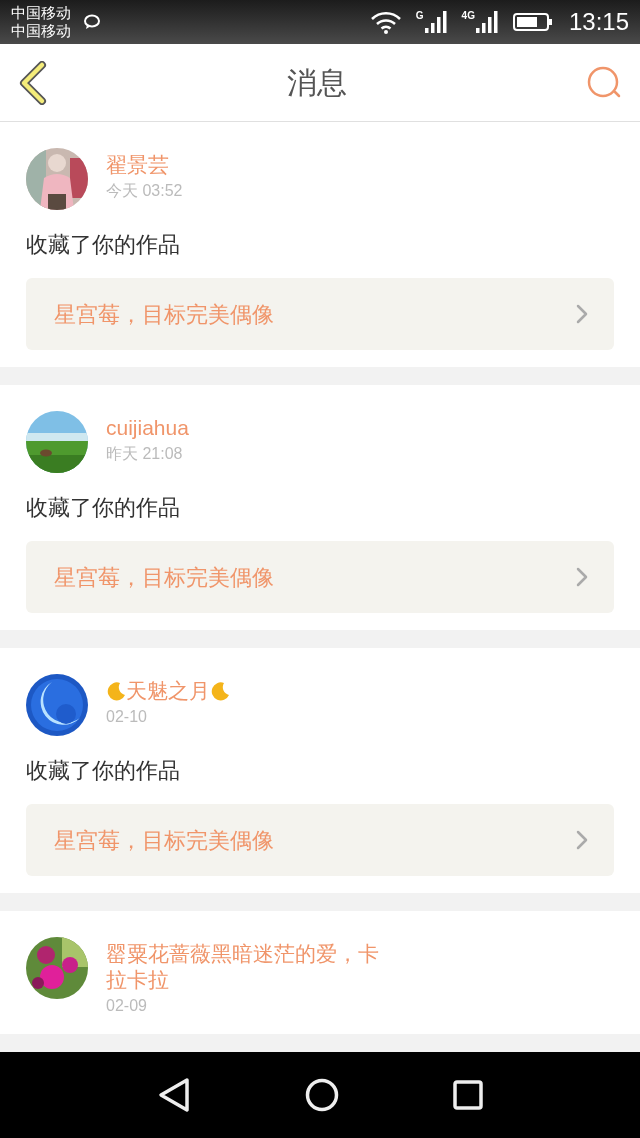 This screenshot has width=640, height=1138. What do you see at coordinates (174, 1095) in the screenshot?
I see `back-nav-icon` at bounding box center [174, 1095].